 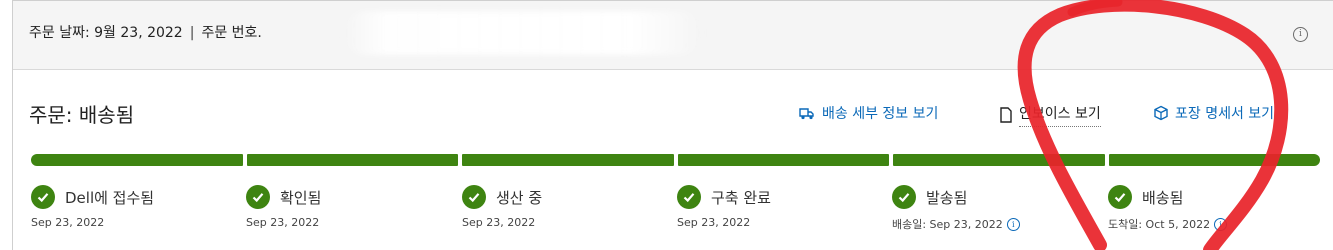 I want to click on step-label: 배송됨, so click(x=1163, y=197).